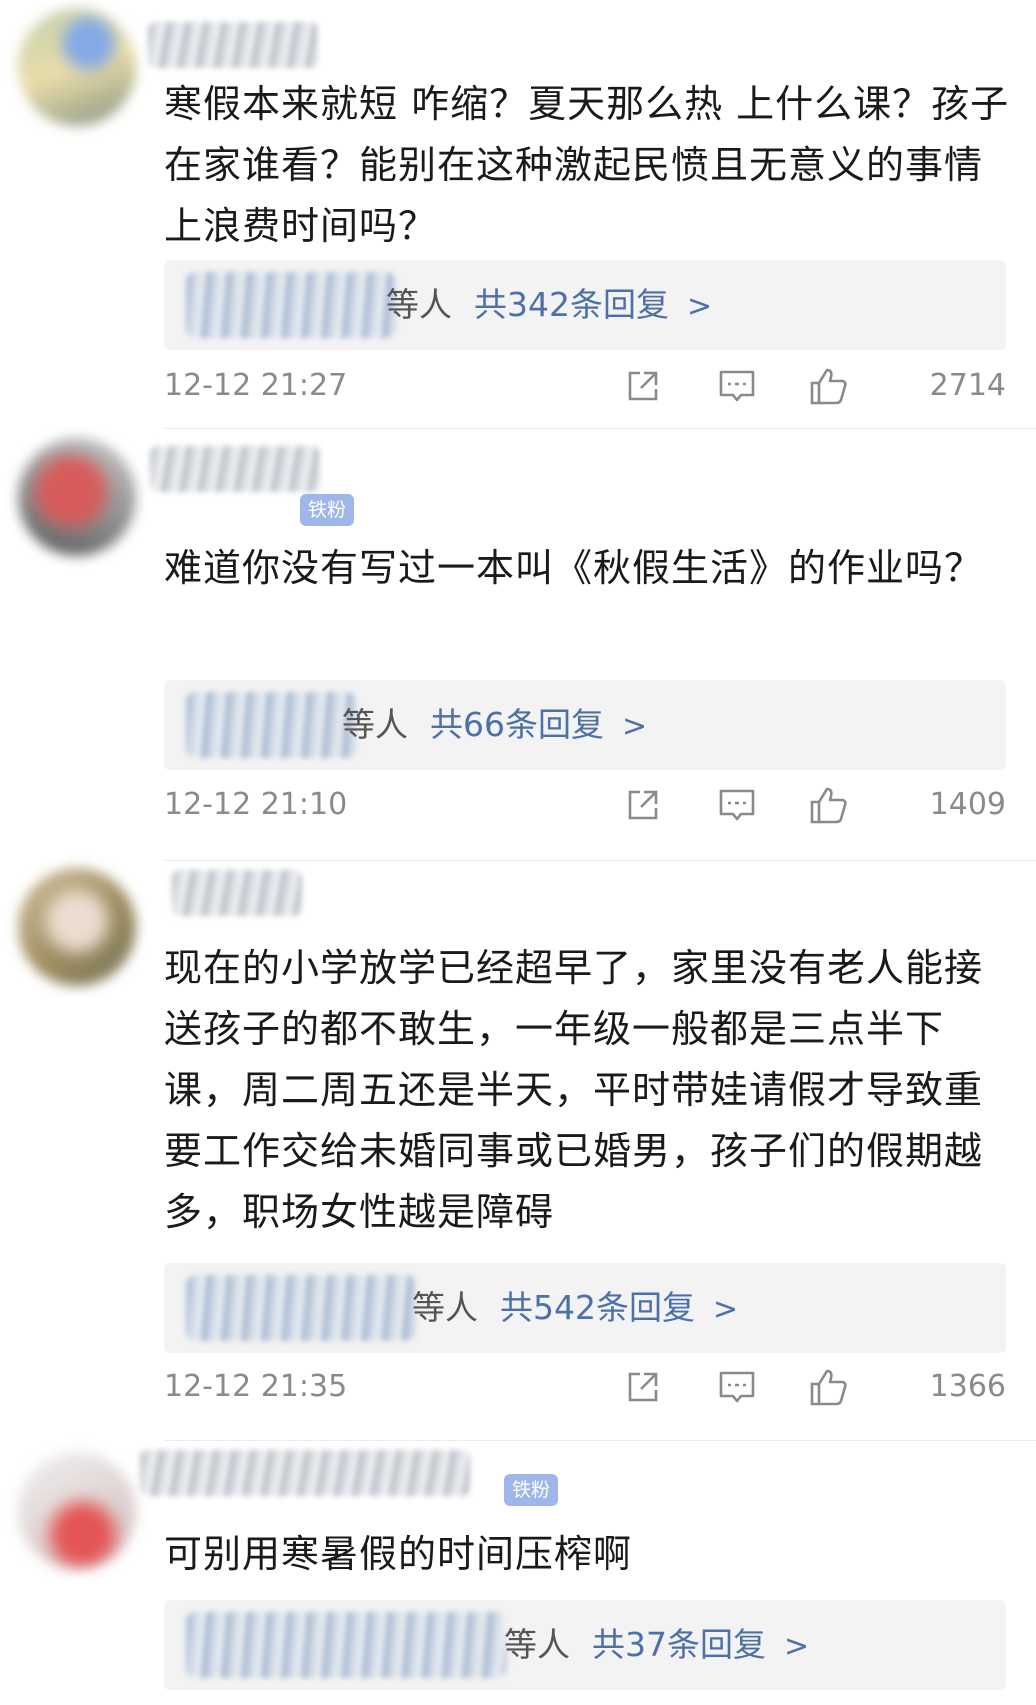 This screenshot has width=1036, height=1705. I want to click on comment-text: 难道你没有写过一本叫《秋假生活》的作业吗？, so click(574, 568).